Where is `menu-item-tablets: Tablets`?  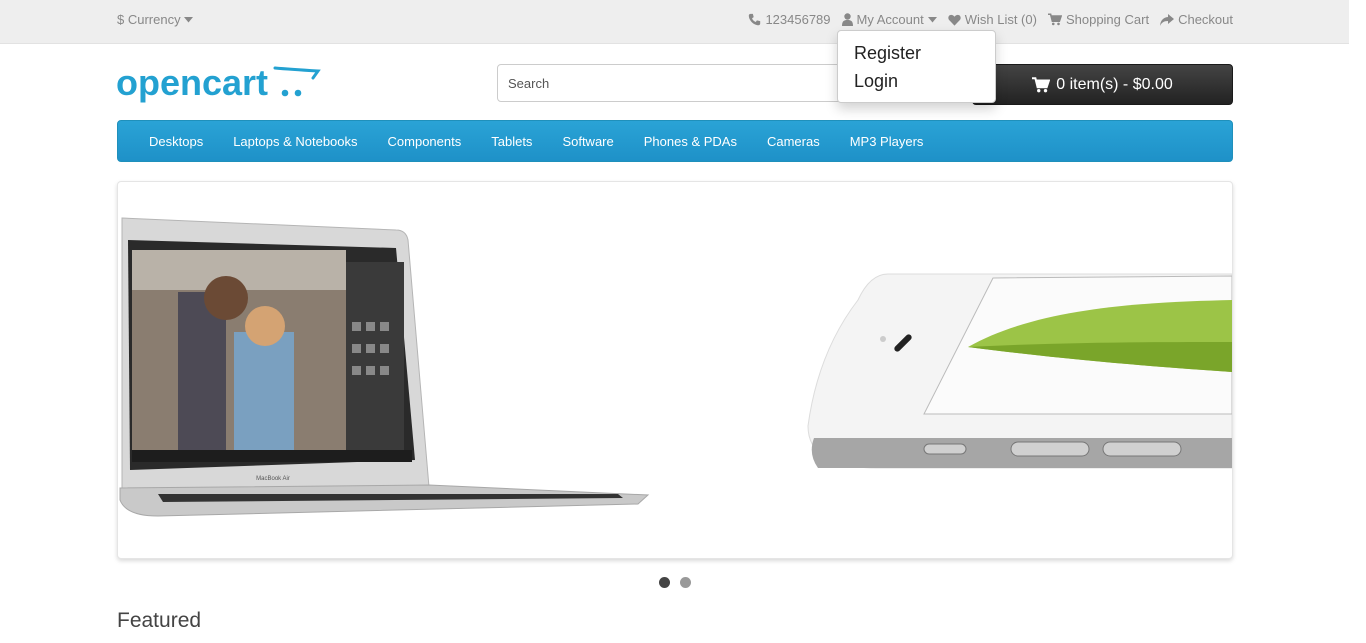 menu-item-tablets: Tablets is located at coordinates (511, 141).